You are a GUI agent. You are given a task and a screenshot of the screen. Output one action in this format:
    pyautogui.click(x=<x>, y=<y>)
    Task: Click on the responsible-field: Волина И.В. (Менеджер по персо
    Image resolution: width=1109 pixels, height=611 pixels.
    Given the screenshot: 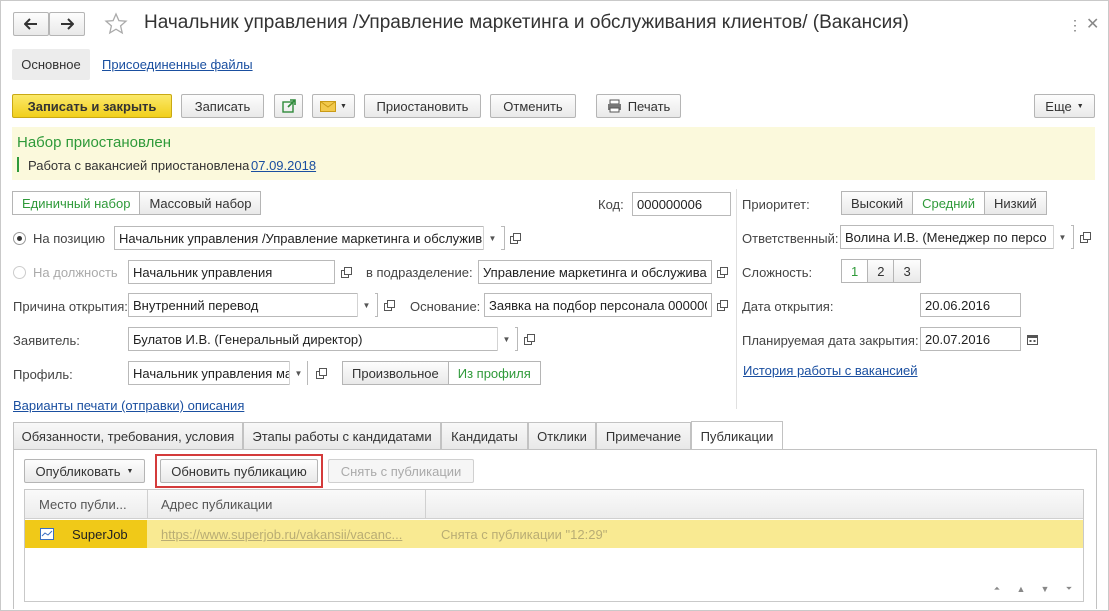 What is the action you would take?
    pyautogui.click(x=957, y=237)
    